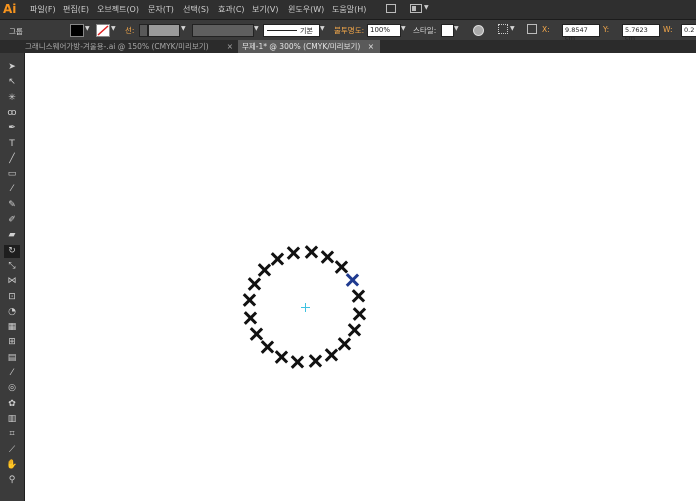  What do you see at coordinates (12, 235) in the screenshot?
I see `eraser-tool-button: ▰` at bounding box center [12, 235].